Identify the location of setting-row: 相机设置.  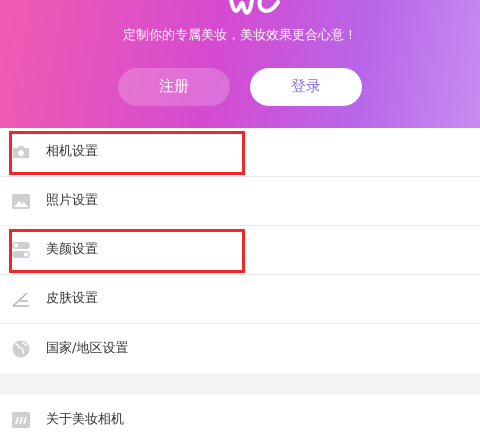
(240, 152).